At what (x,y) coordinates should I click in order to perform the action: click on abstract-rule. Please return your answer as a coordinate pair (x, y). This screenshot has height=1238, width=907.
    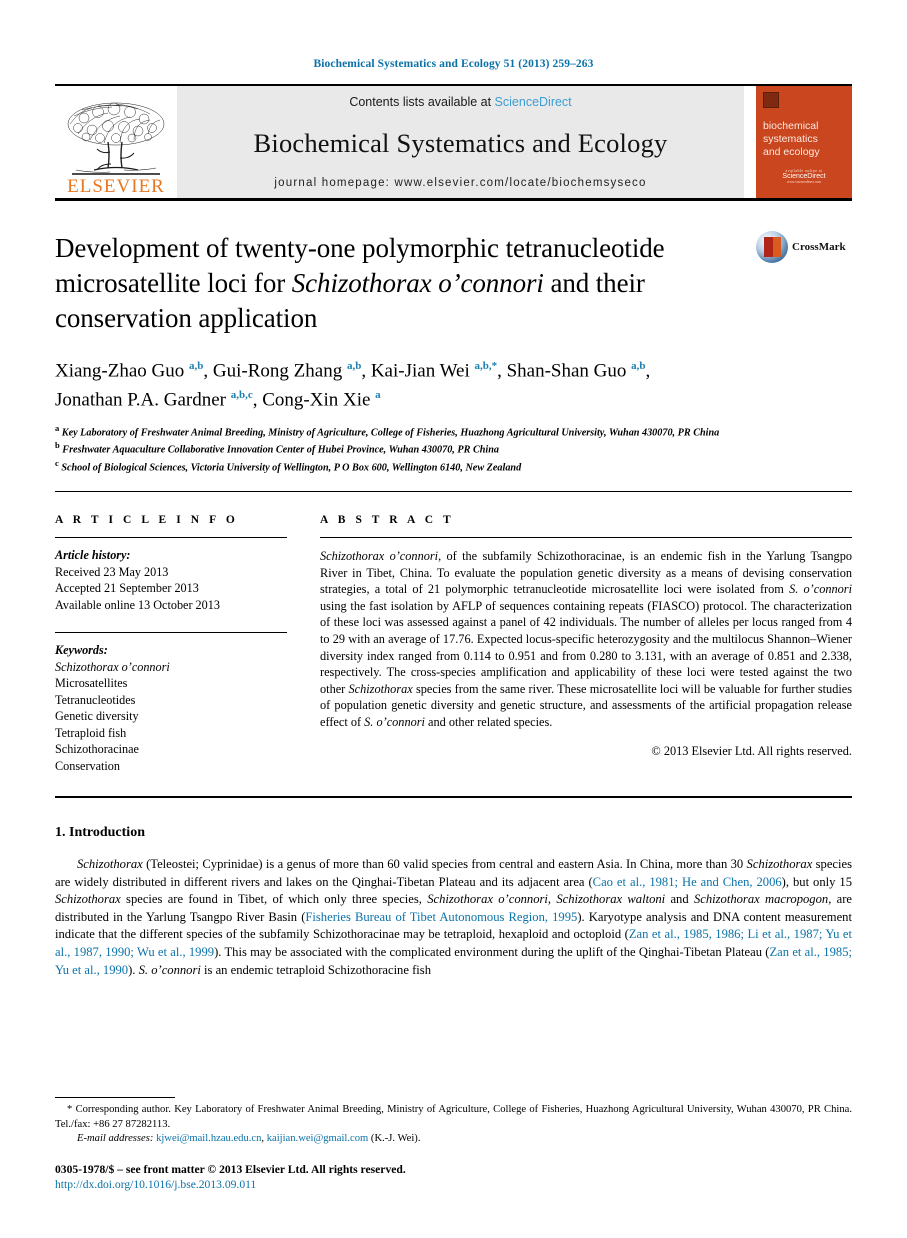
    Looking at the image, I should click on (586, 538).